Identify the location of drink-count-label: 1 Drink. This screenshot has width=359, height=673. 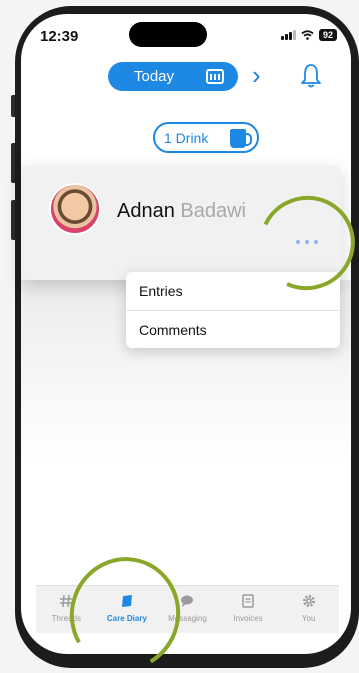
(186, 137).